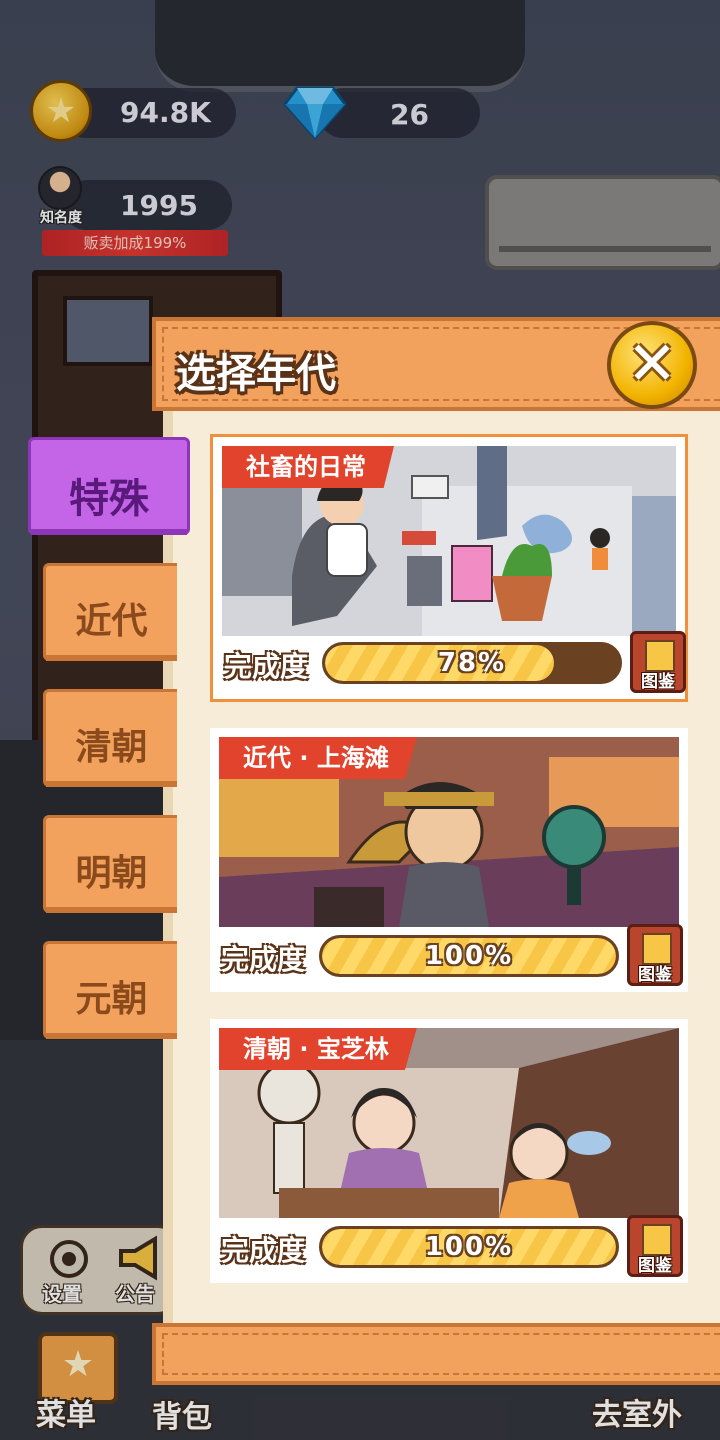 The height and width of the screenshot is (1440, 720). I want to click on era-card-shanghai: 近代 · 上海滩 完成度 100% 图鉴, so click(449, 860).